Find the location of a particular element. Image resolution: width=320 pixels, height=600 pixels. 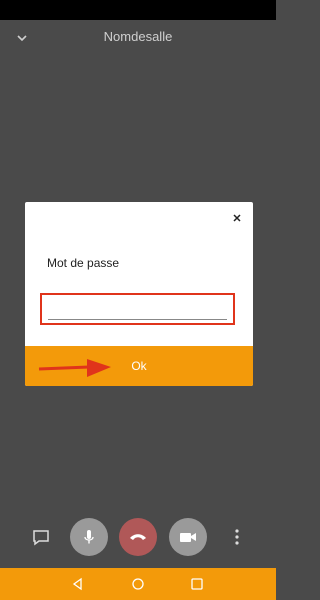

back-icon is located at coordinates (78, 584).